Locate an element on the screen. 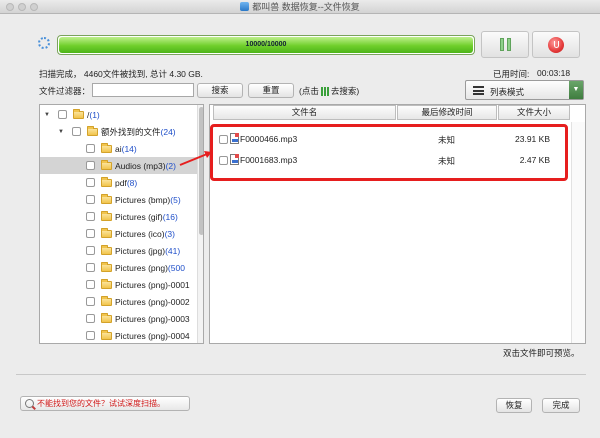 The width and height of the screenshot is (600, 438). tree-item-label: Pictures (gif) is located at coordinates (139, 216).